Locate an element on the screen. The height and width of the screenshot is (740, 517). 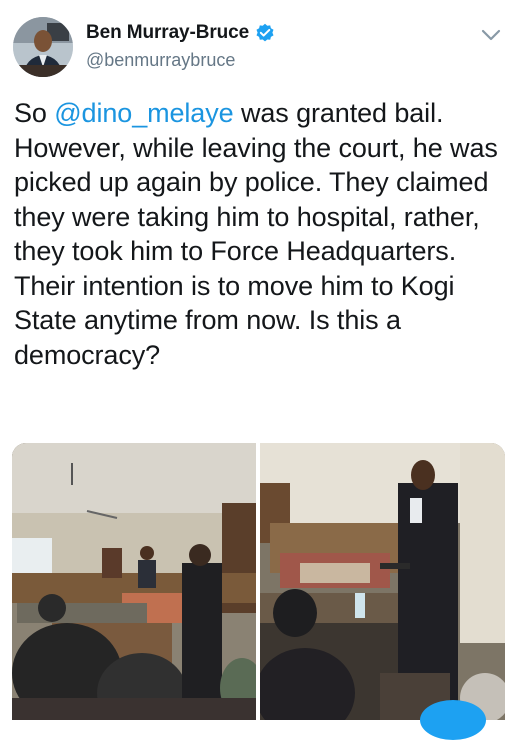
author-display-name: Ben Murray-Bruce is located at coordinates (167, 33).